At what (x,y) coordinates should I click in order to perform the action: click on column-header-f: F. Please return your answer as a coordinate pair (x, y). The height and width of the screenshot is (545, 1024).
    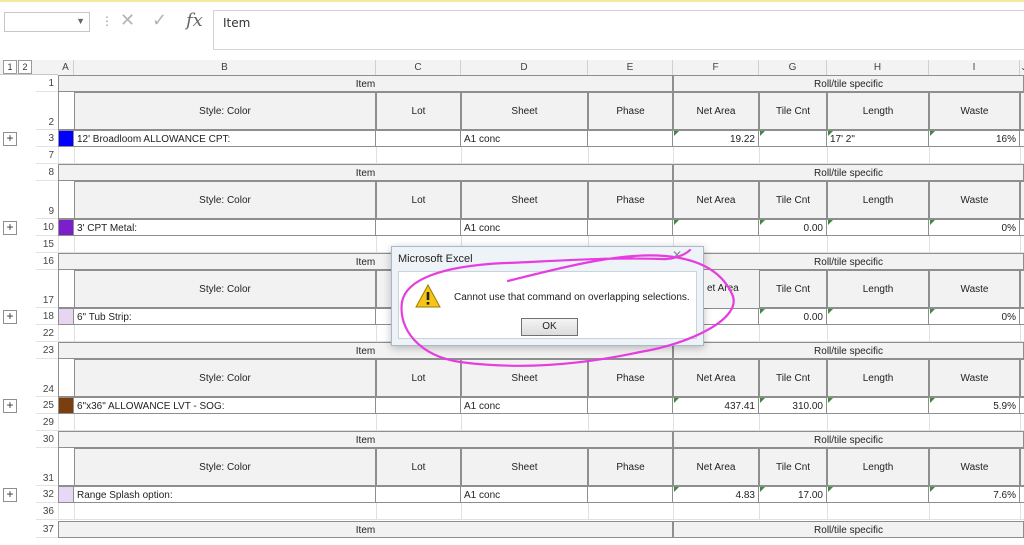
    Looking at the image, I should click on (716, 67).